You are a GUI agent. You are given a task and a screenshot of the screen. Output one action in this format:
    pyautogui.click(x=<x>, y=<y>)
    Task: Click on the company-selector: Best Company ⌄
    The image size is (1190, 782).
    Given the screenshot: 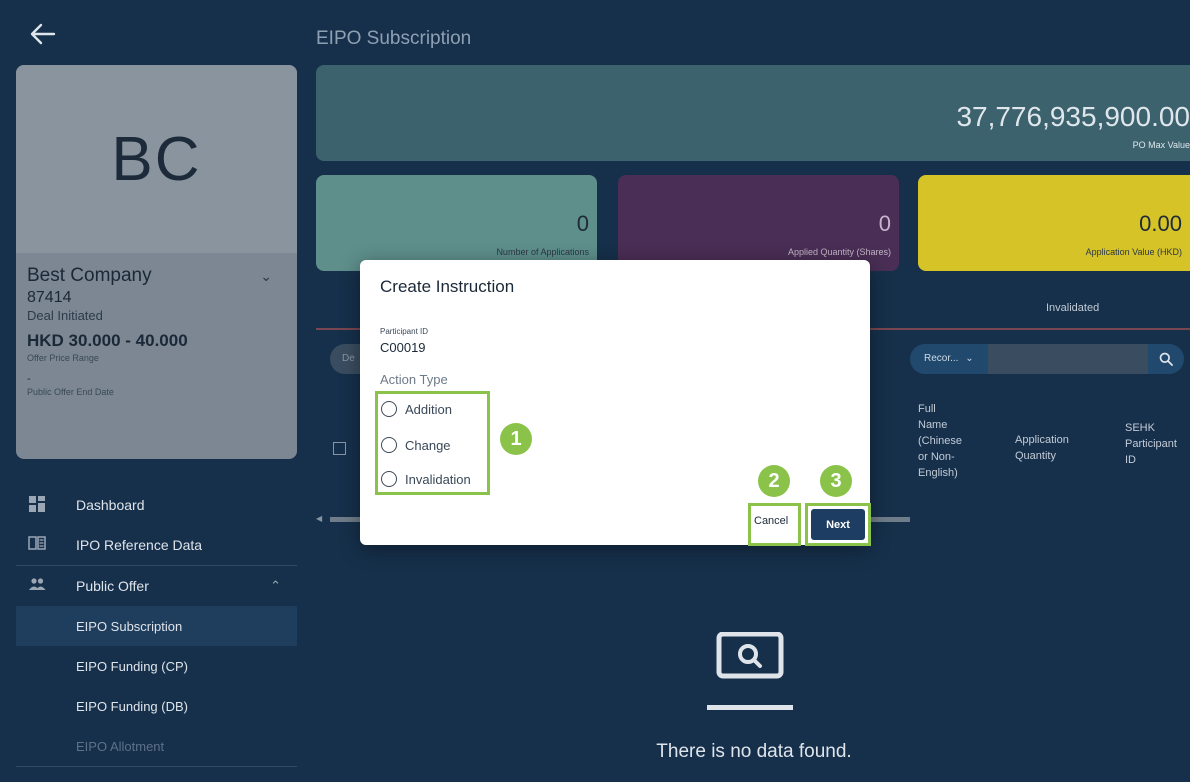 What is the action you would take?
    pyautogui.click(x=149, y=276)
    